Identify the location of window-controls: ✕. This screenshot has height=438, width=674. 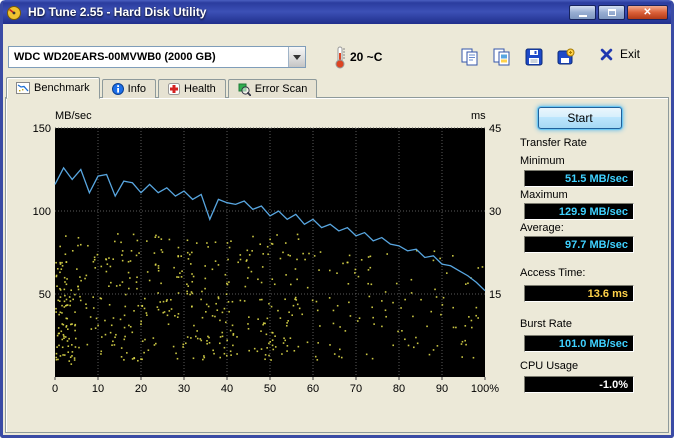
(618, 12).